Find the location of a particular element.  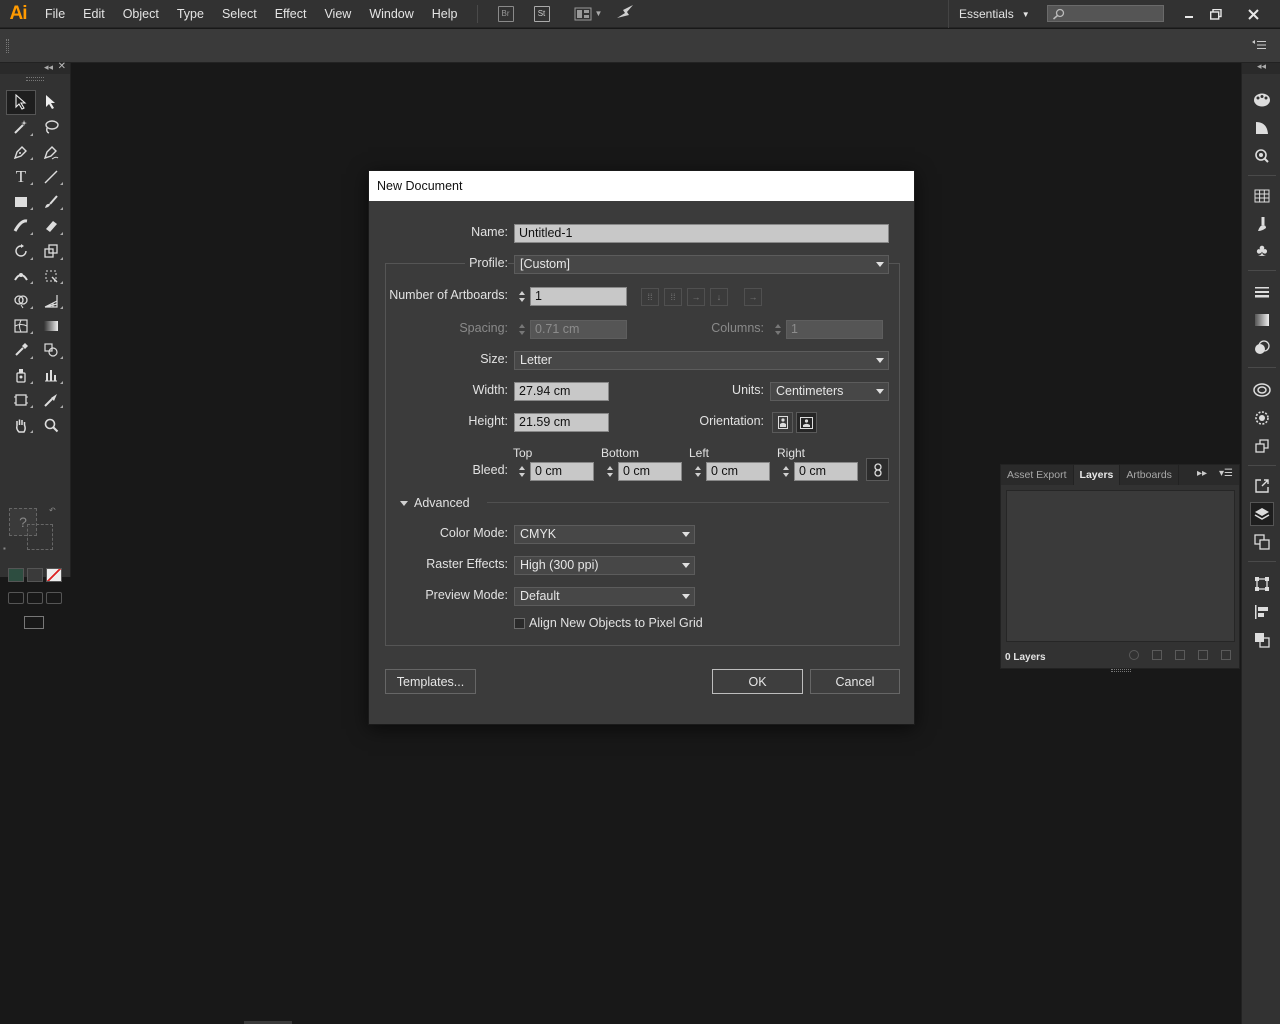

arrange-documents-icon: ▼ is located at coordinates (588, 14).